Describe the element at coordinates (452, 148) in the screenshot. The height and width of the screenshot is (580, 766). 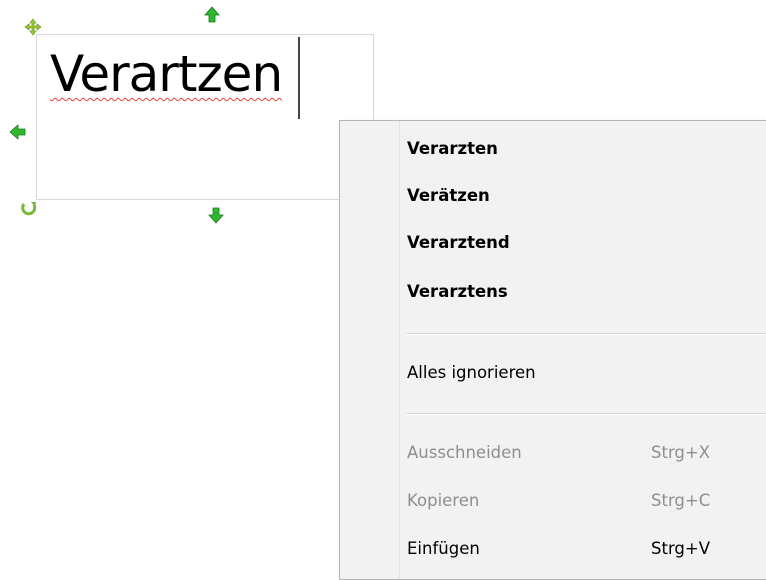
I see `suggestion-label: Verarzten` at that location.